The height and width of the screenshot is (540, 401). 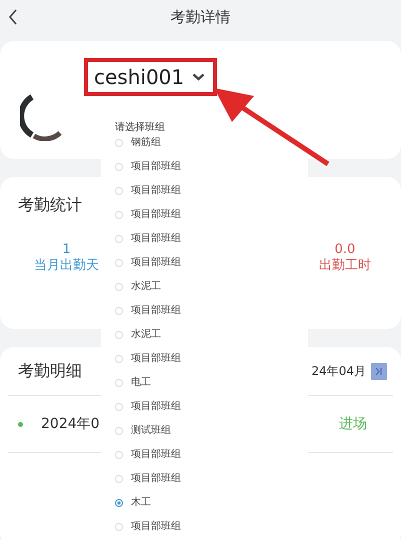 What do you see at coordinates (50, 371) in the screenshot?
I see `section-title: 考勤明细` at bounding box center [50, 371].